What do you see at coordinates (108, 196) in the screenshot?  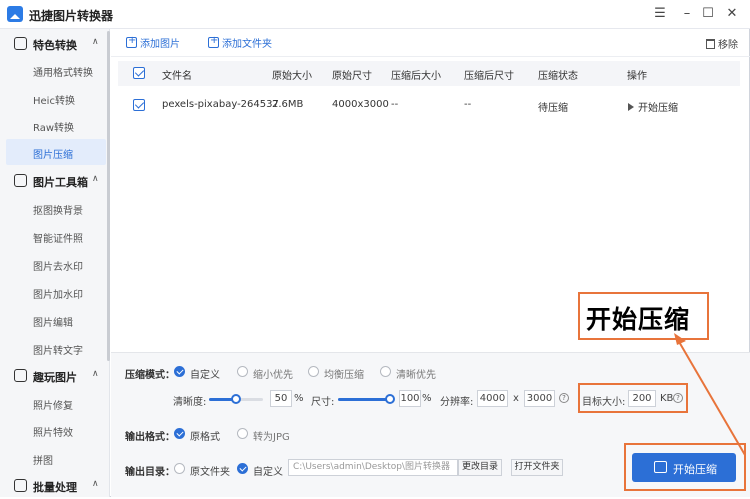 I see `sidebar-scrollbar` at bounding box center [108, 196].